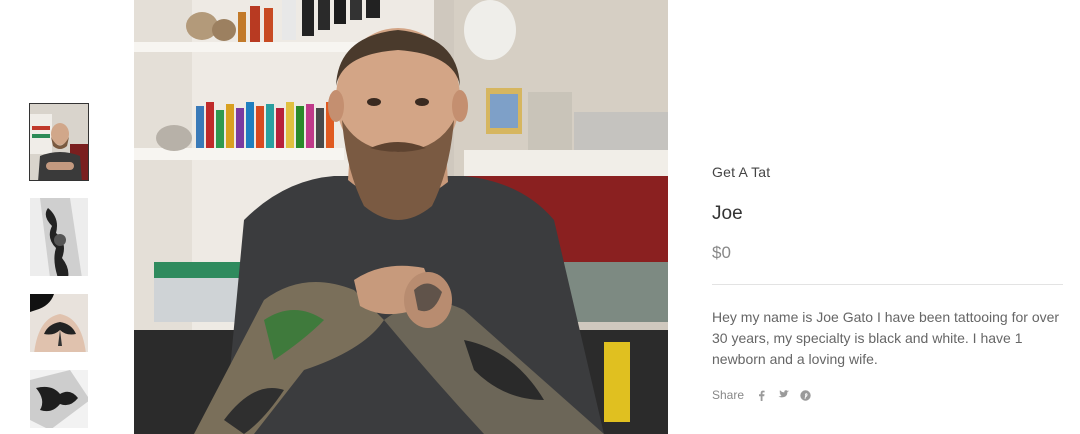 The width and height of the screenshot is (1080, 434). I want to click on product-vendor: Get A Tat, so click(888, 172).